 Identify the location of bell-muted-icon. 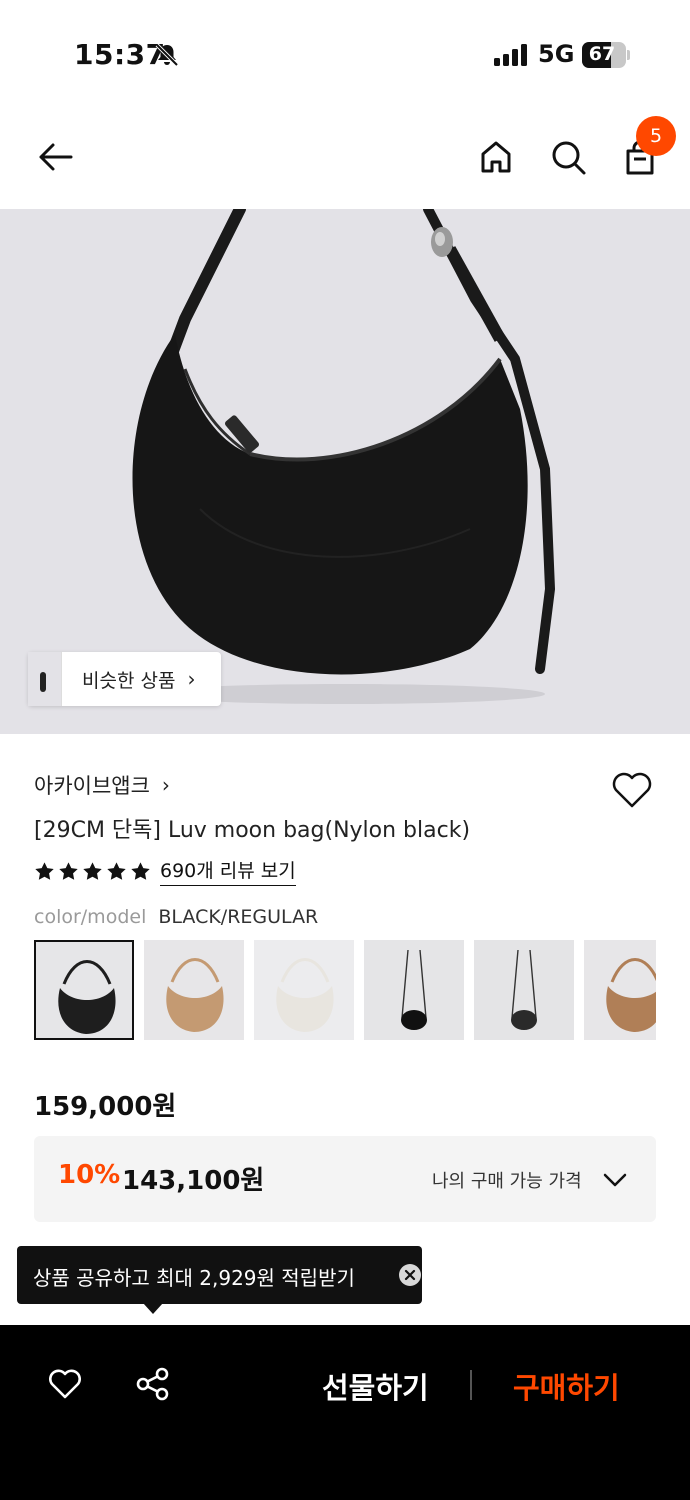
(167, 55).